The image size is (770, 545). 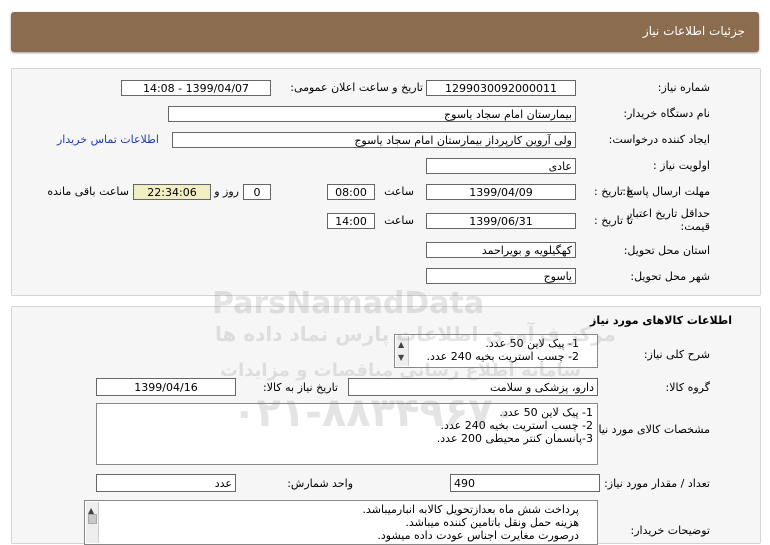 I want to click on validity-time-field: 14:00, so click(x=351, y=221).